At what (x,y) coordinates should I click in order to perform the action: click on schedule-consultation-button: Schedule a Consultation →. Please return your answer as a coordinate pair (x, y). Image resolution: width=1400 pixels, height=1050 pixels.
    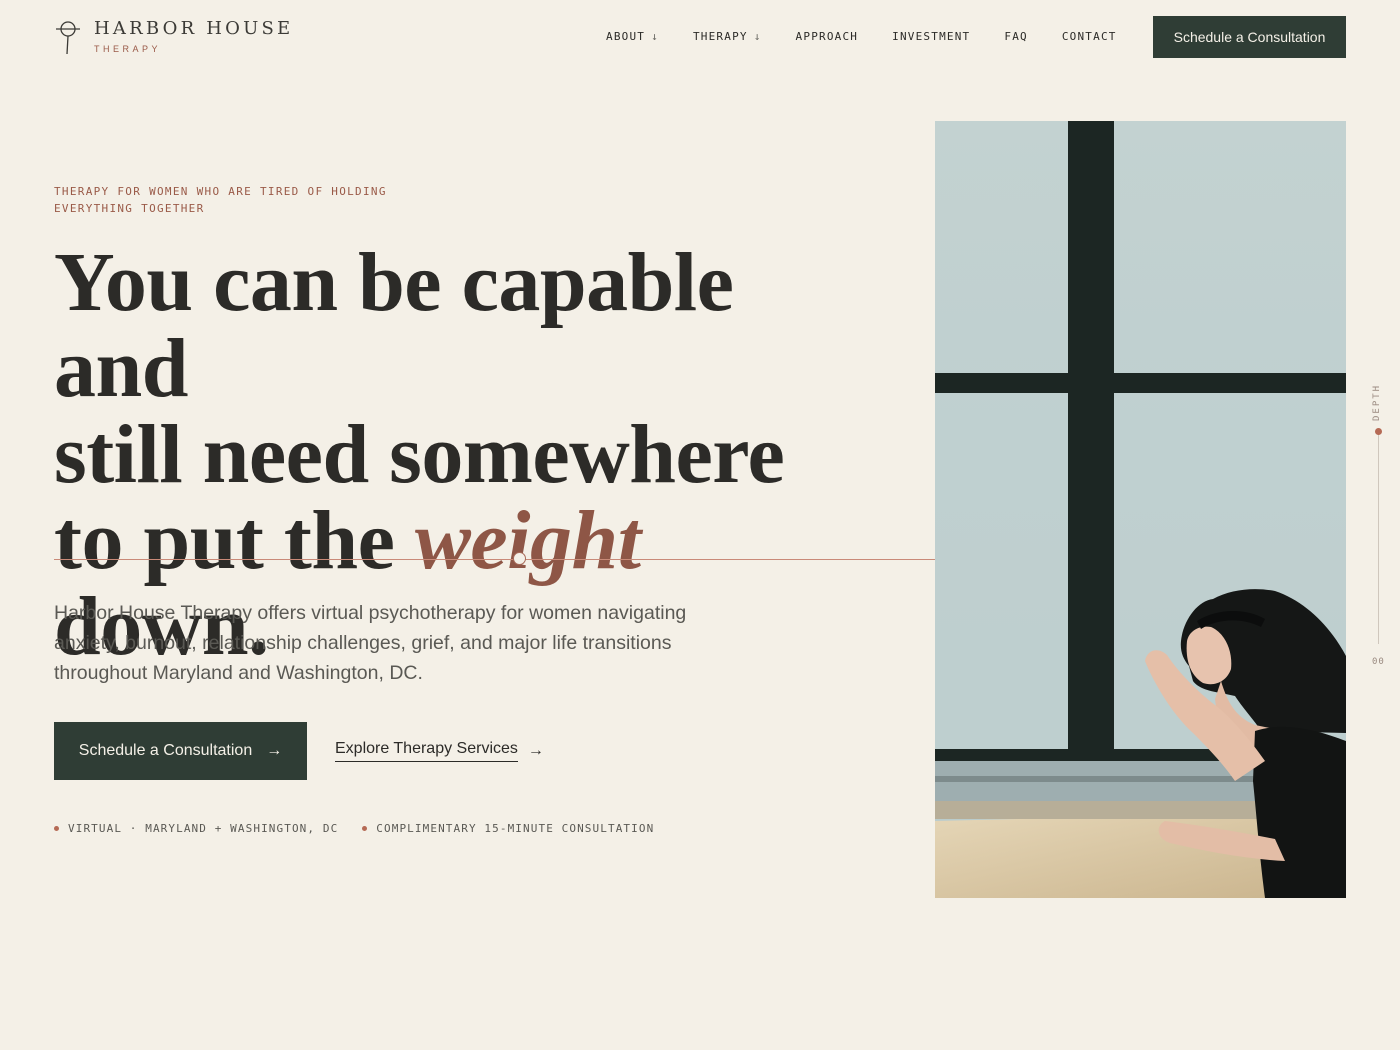
    Looking at the image, I should click on (180, 751).